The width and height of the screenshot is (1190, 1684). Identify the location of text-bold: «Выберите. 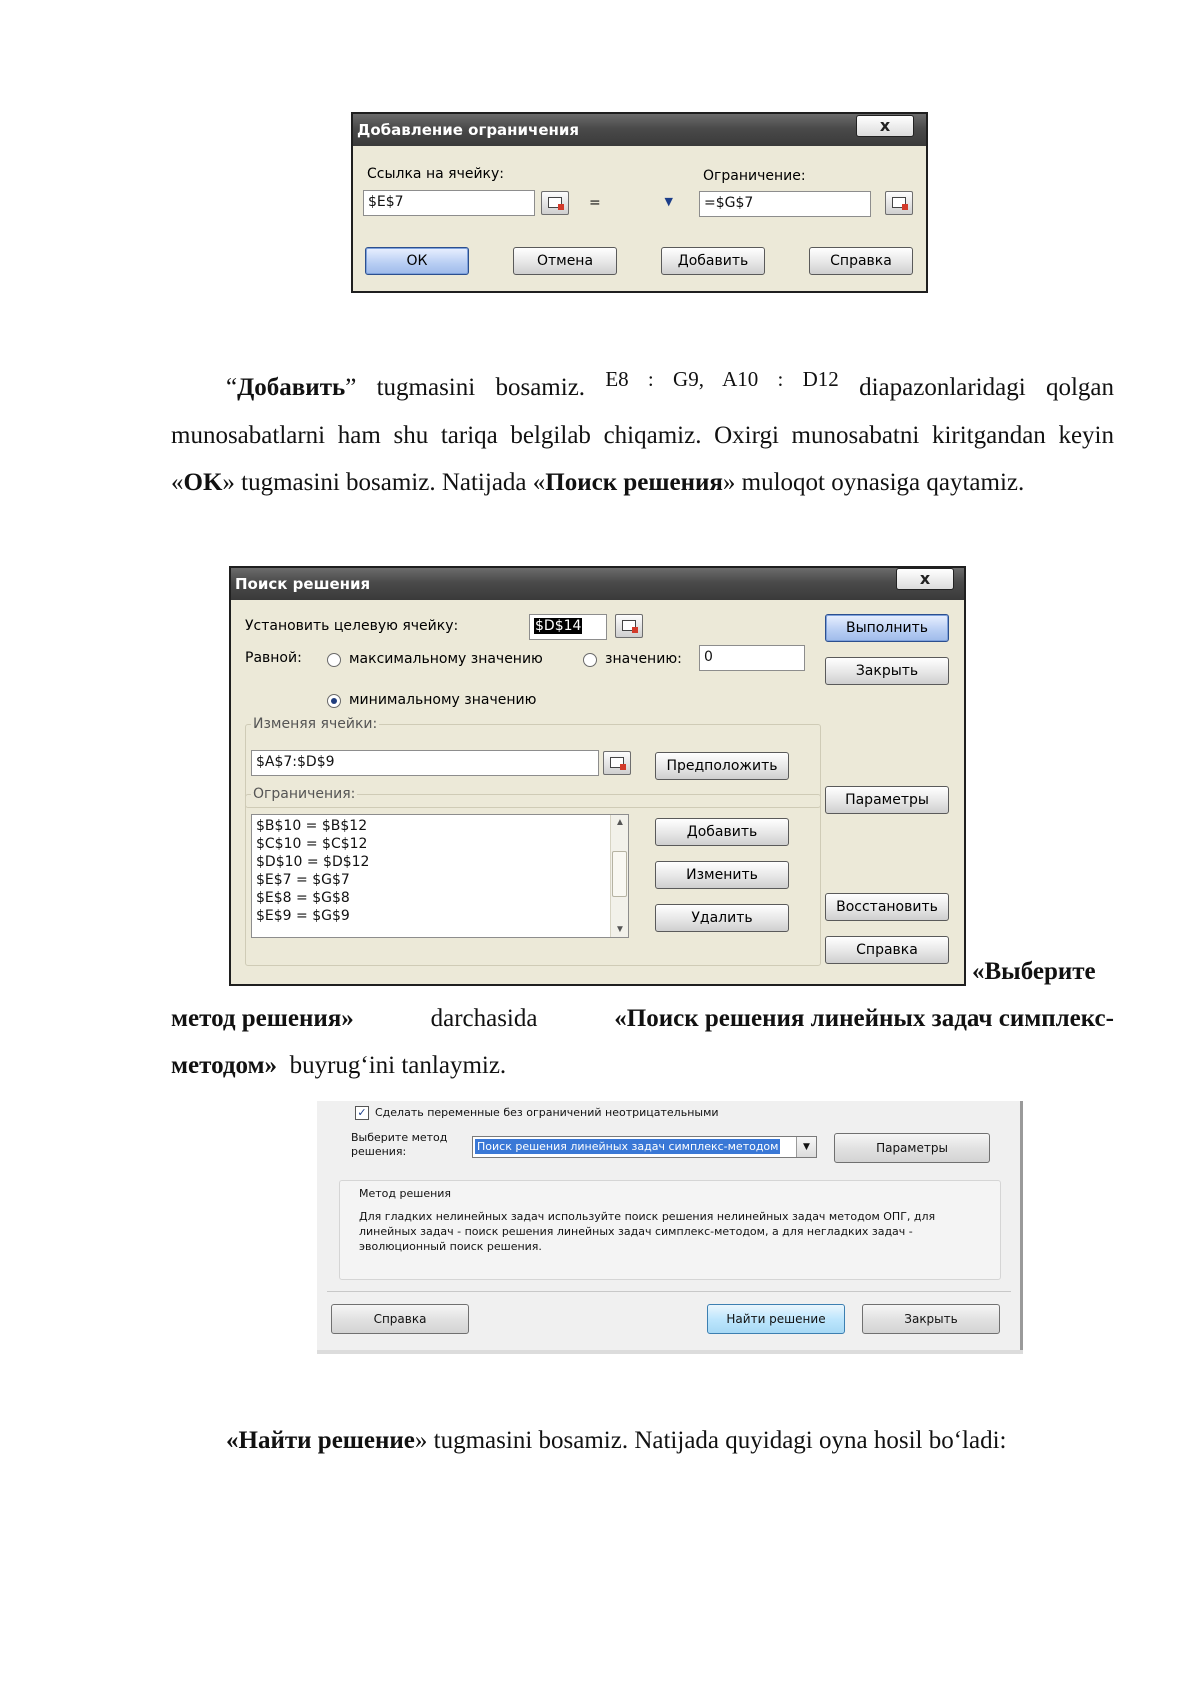
(1034, 971).